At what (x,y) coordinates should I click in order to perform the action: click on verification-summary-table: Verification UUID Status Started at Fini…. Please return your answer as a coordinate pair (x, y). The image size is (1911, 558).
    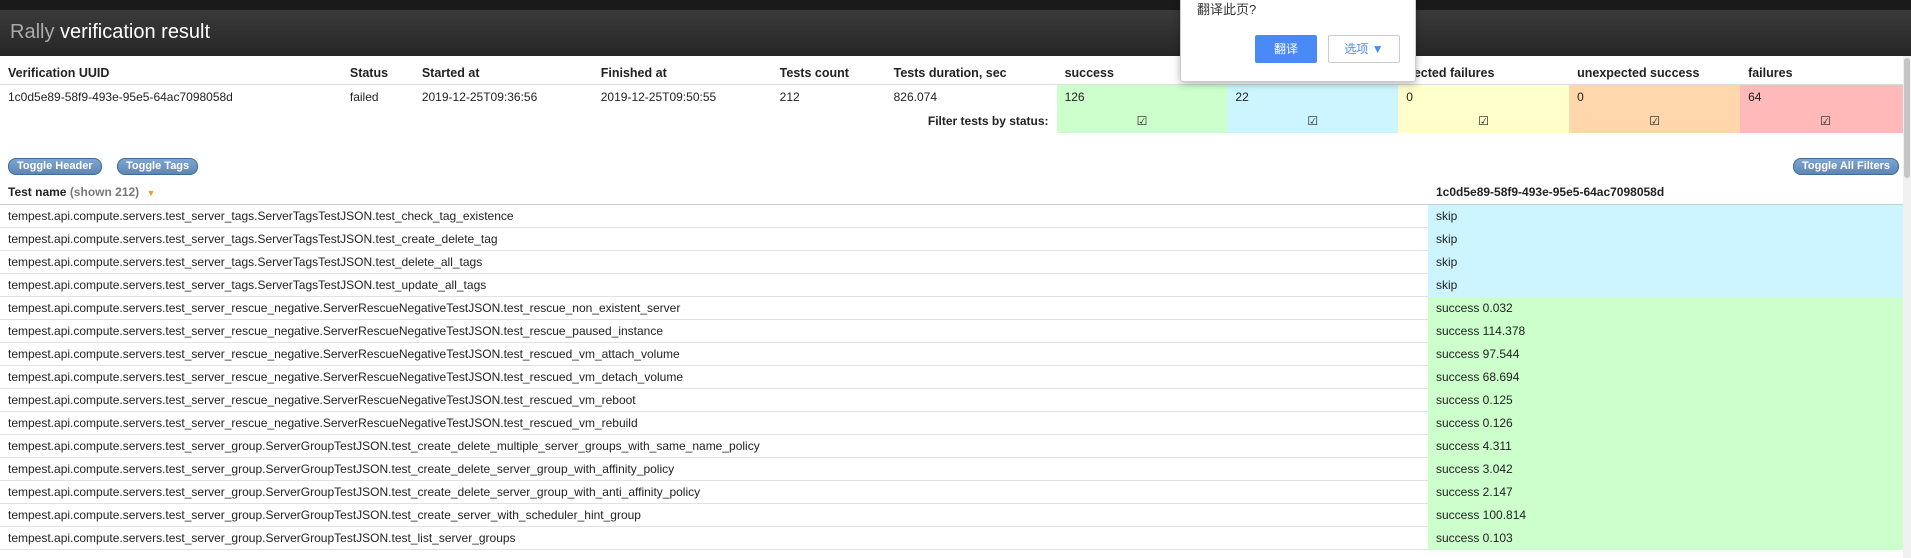
    Looking at the image, I should click on (955, 97).